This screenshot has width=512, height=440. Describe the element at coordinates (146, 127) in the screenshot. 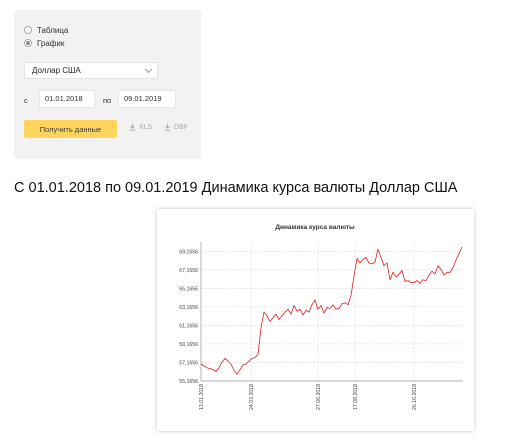

I see `download-xls-label: XLS` at that location.